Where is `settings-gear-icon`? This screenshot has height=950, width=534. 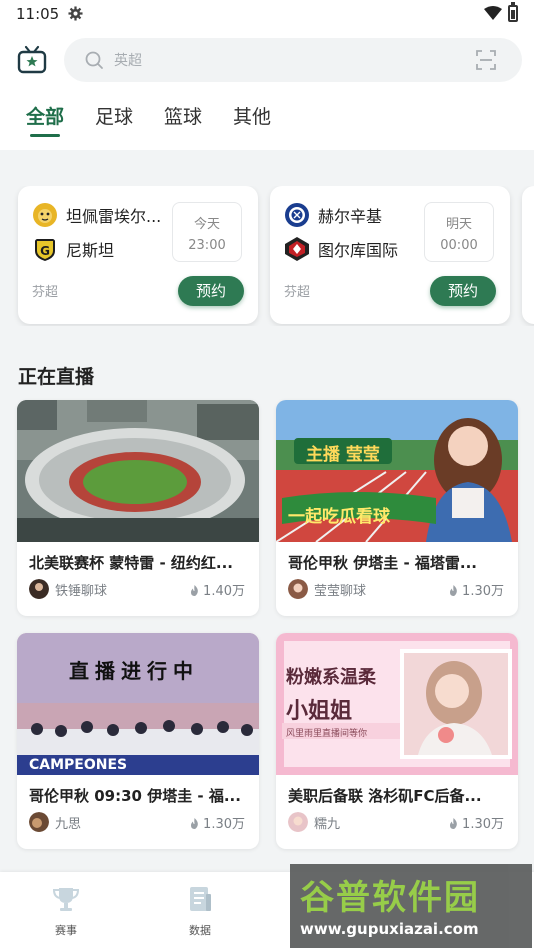 settings-gear-icon is located at coordinates (75, 13).